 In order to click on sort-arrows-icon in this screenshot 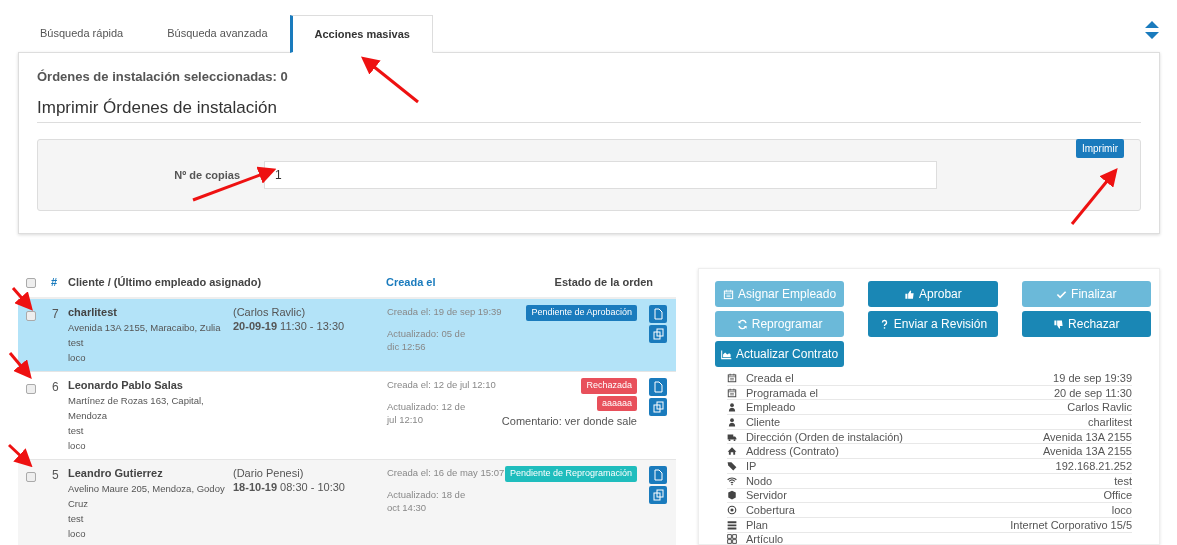, I will do `click(1152, 30)`.